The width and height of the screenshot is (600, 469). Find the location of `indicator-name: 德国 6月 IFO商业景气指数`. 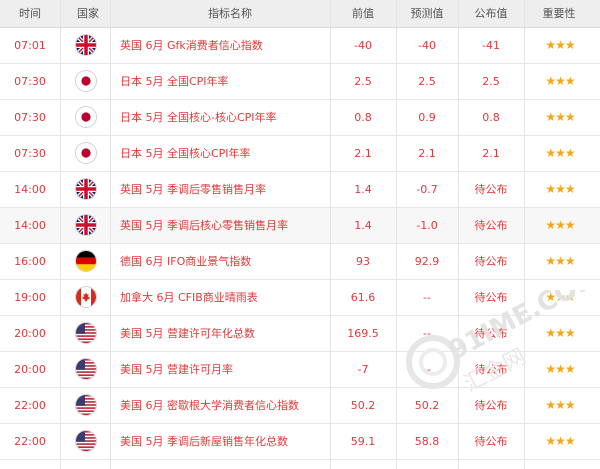

indicator-name: 德国 6月 IFO商业景气指数 is located at coordinates (225, 261).